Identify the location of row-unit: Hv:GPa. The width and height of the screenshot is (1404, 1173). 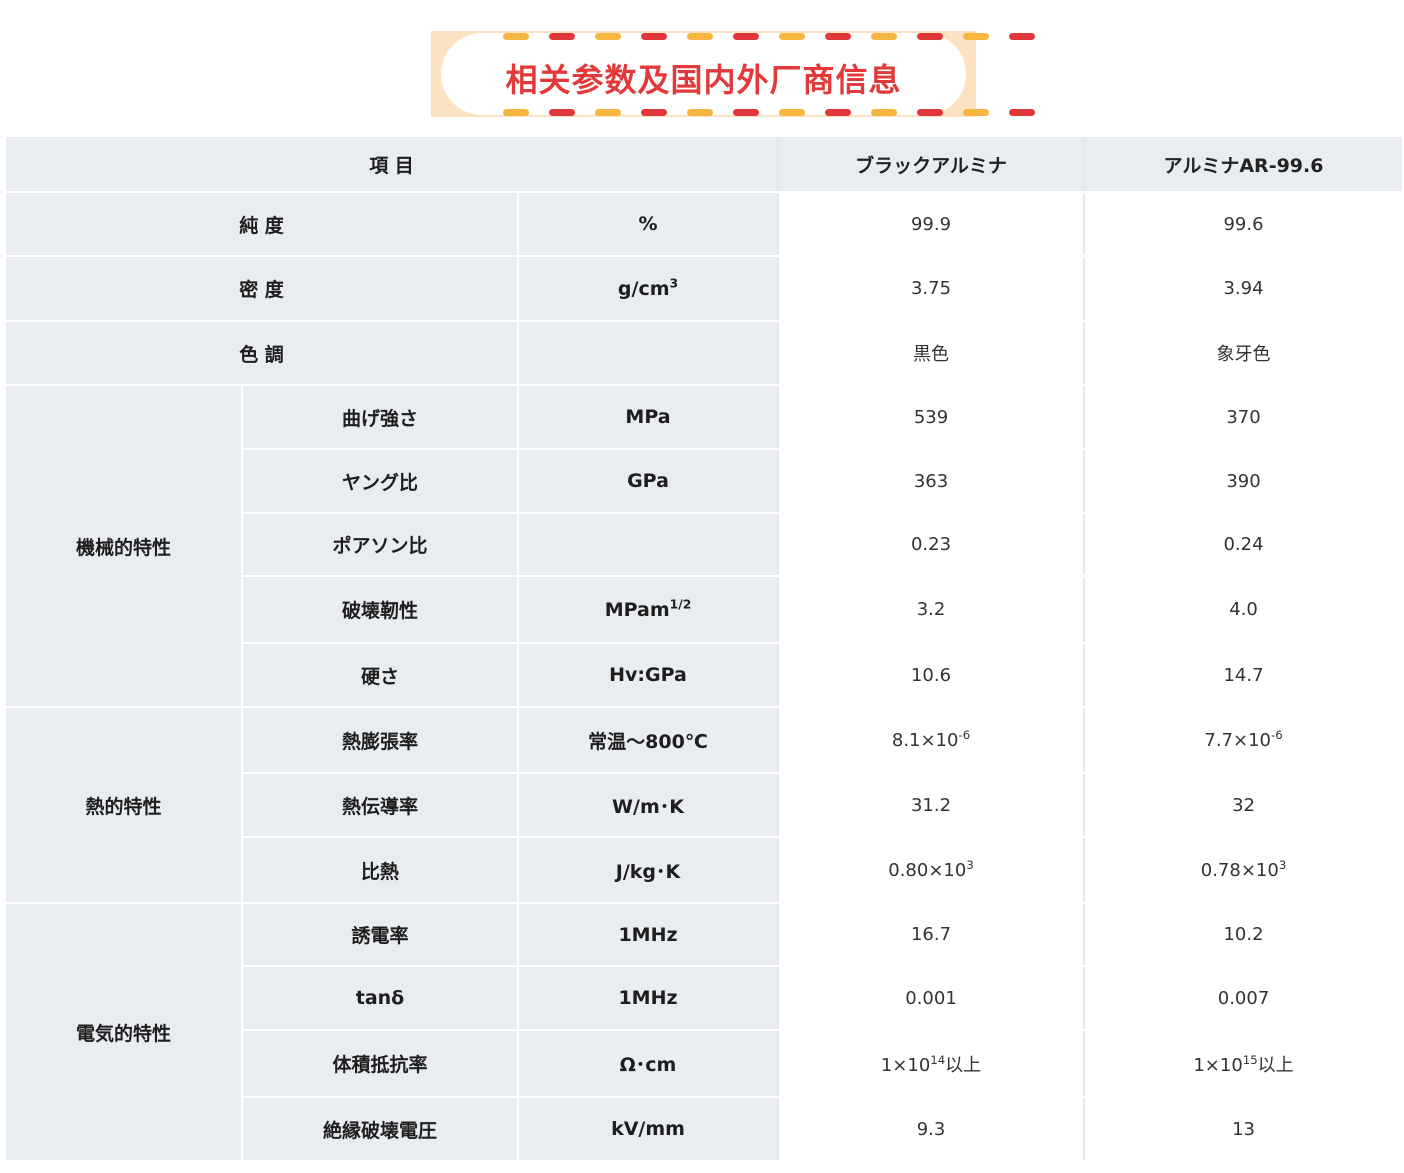
(647, 675).